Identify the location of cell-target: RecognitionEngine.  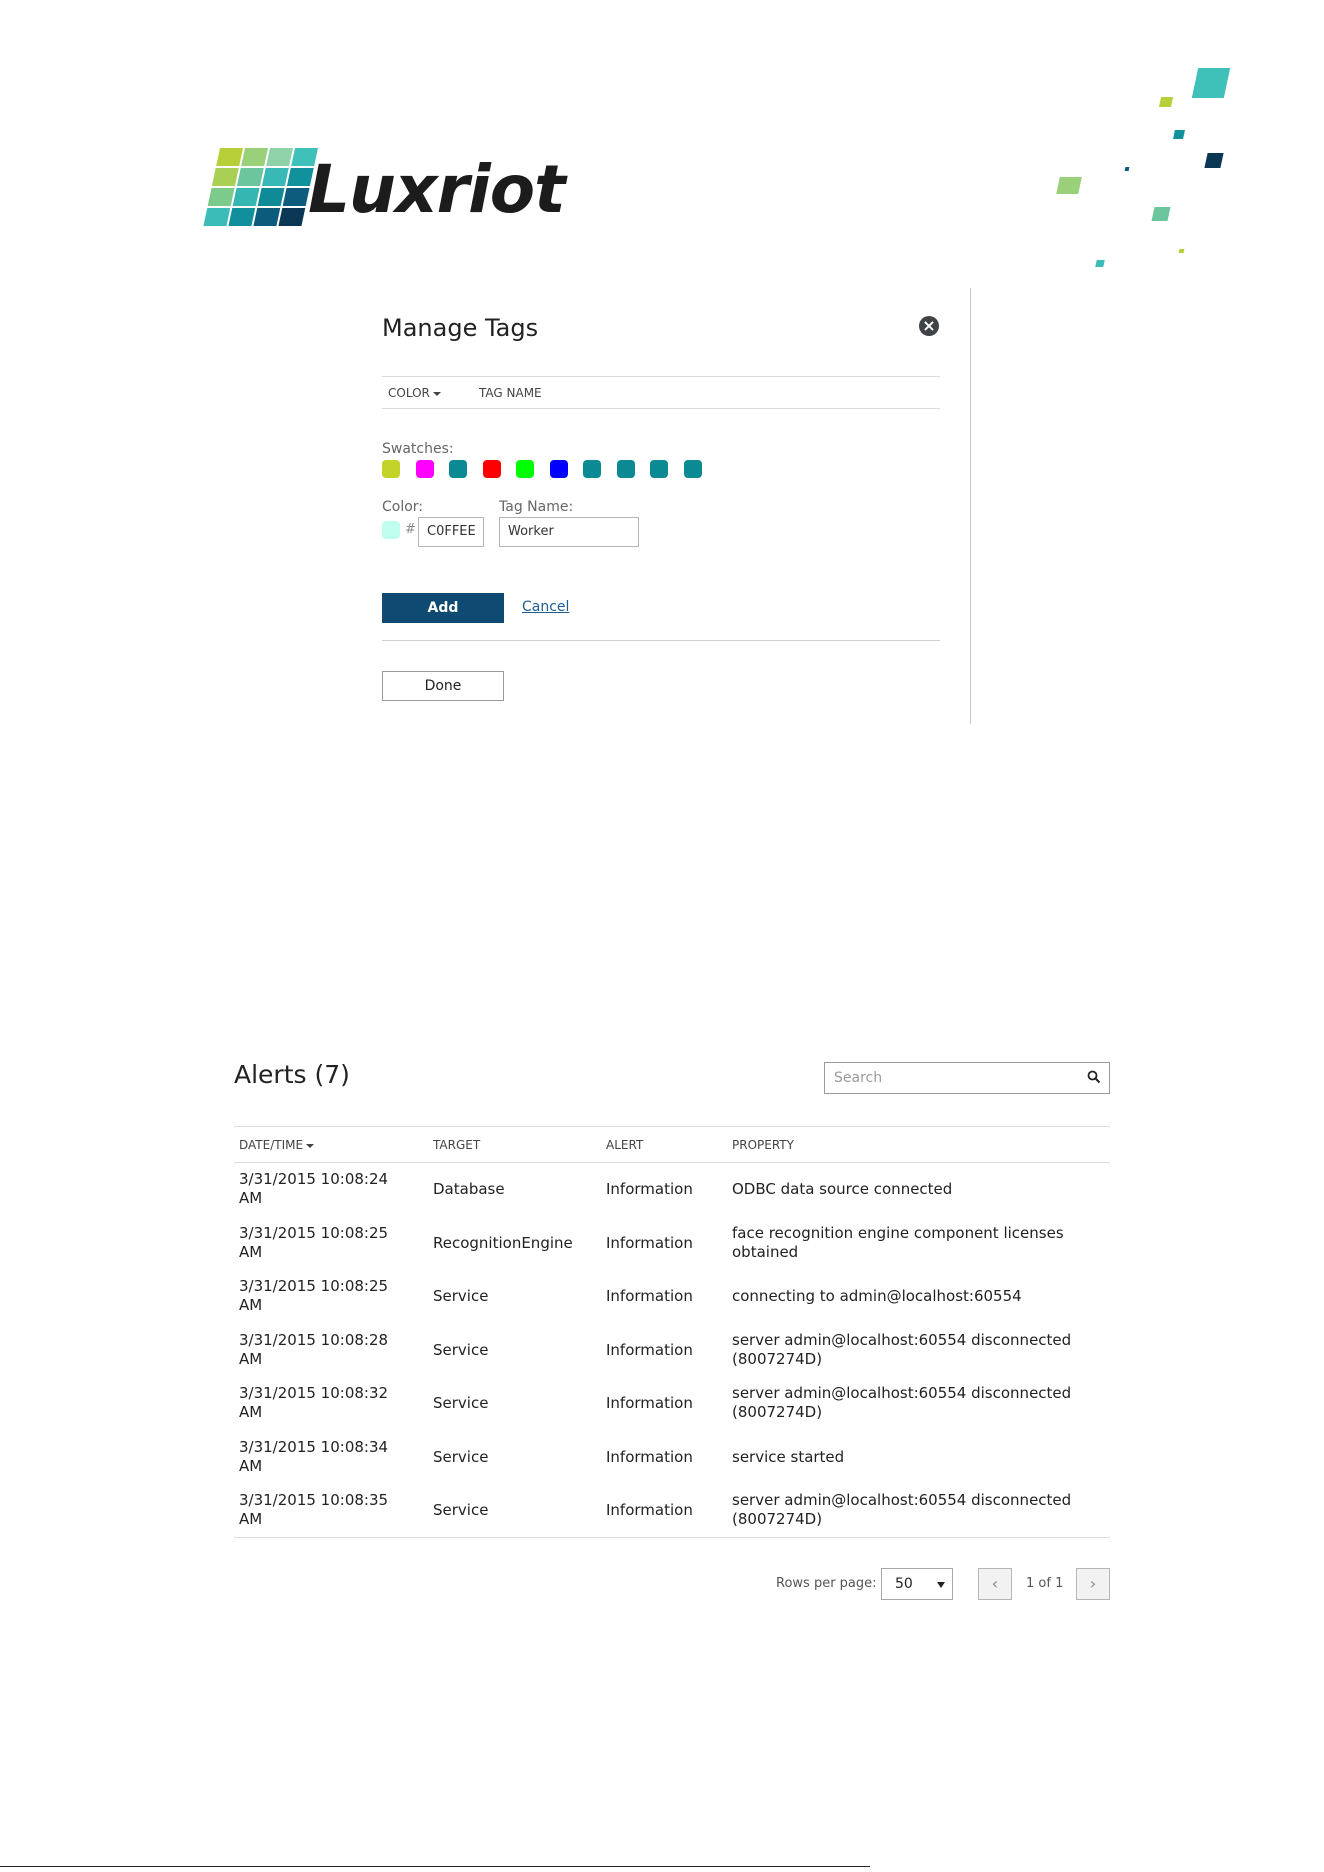
(503, 1242).